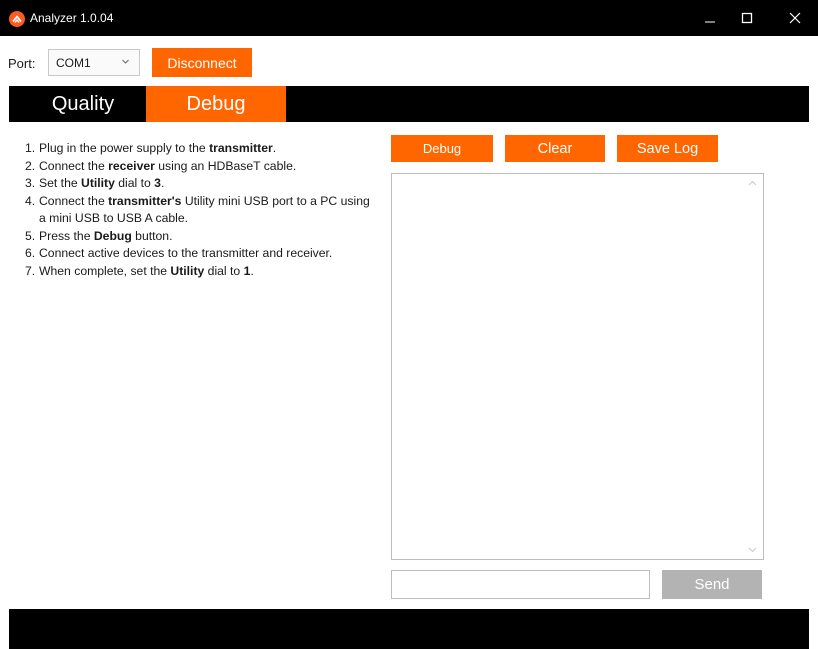 Image resolution: width=818 pixels, height=649 pixels. I want to click on instruction-step: 5. Press the Debug button., so click(200, 237).